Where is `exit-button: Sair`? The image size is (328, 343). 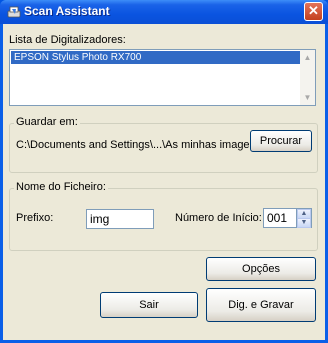 exit-button: Sair is located at coordinates (149, 305).